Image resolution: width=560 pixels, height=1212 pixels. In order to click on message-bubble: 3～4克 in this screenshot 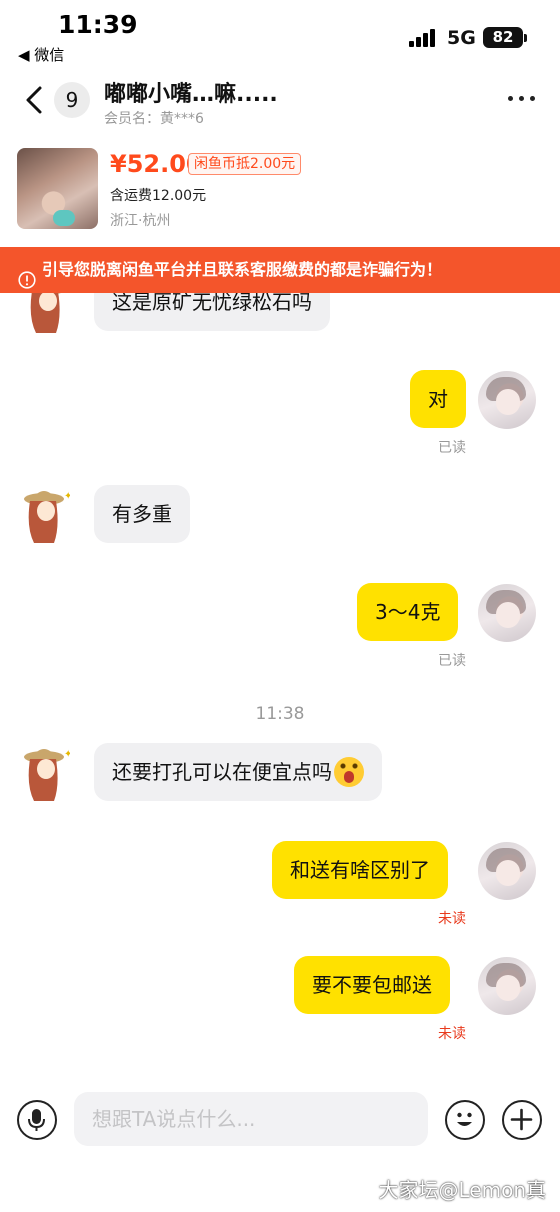, I will do `click(408, 612)`.